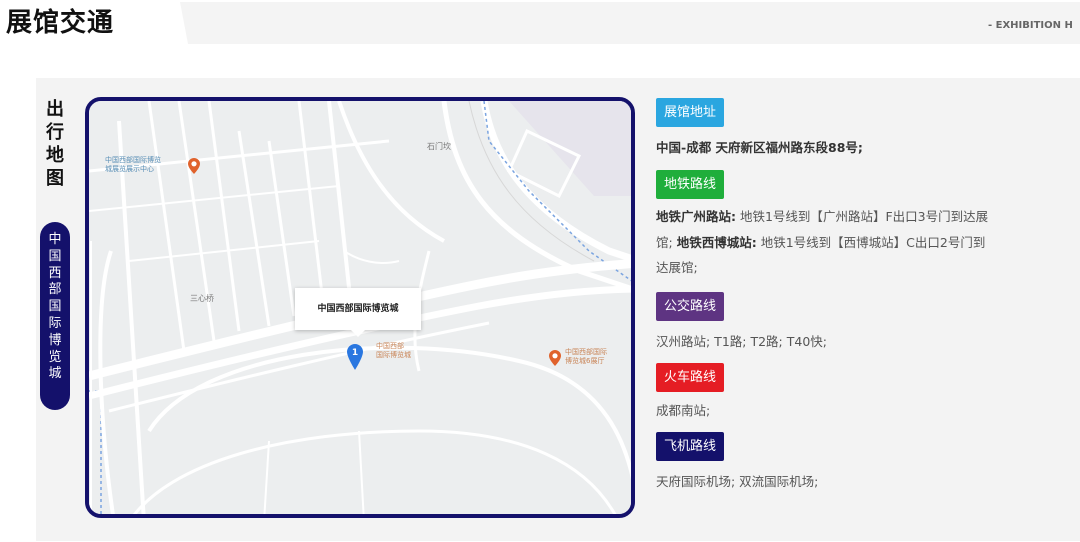  Describe the element at coordinates (864, 216) in the screenshot. I see `metro-desc-1: 地铁1号线到【广州路站】F出口3号门到达展` at that location.